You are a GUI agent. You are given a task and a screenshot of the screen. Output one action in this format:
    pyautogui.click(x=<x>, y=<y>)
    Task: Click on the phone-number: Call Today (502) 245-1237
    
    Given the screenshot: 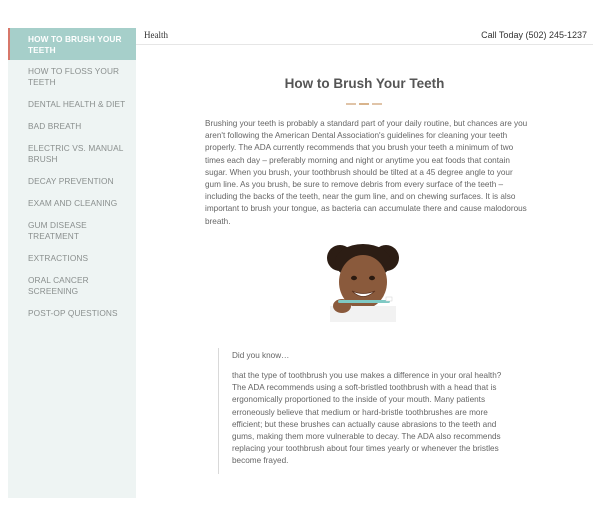 What is the action you would take?
    pyautogui.click(x=534, y=35)
    